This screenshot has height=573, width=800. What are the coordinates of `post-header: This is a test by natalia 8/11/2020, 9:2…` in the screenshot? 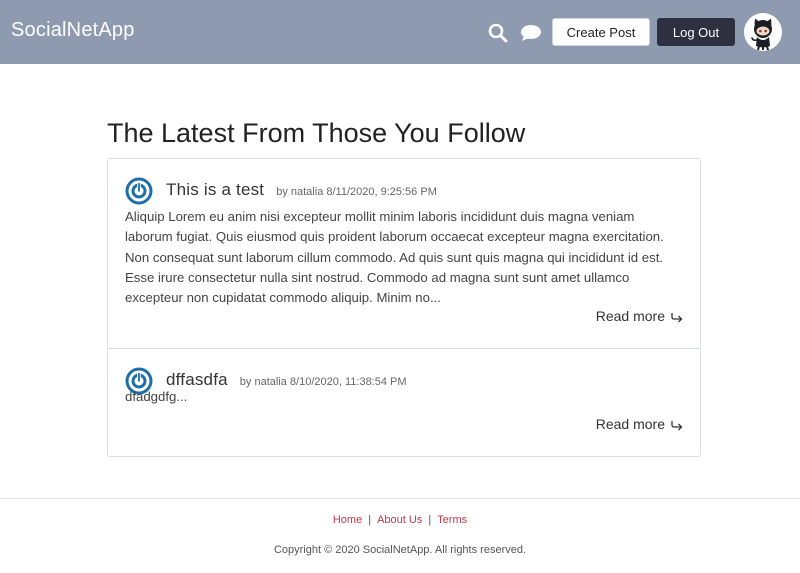 It's located at (301, 190).